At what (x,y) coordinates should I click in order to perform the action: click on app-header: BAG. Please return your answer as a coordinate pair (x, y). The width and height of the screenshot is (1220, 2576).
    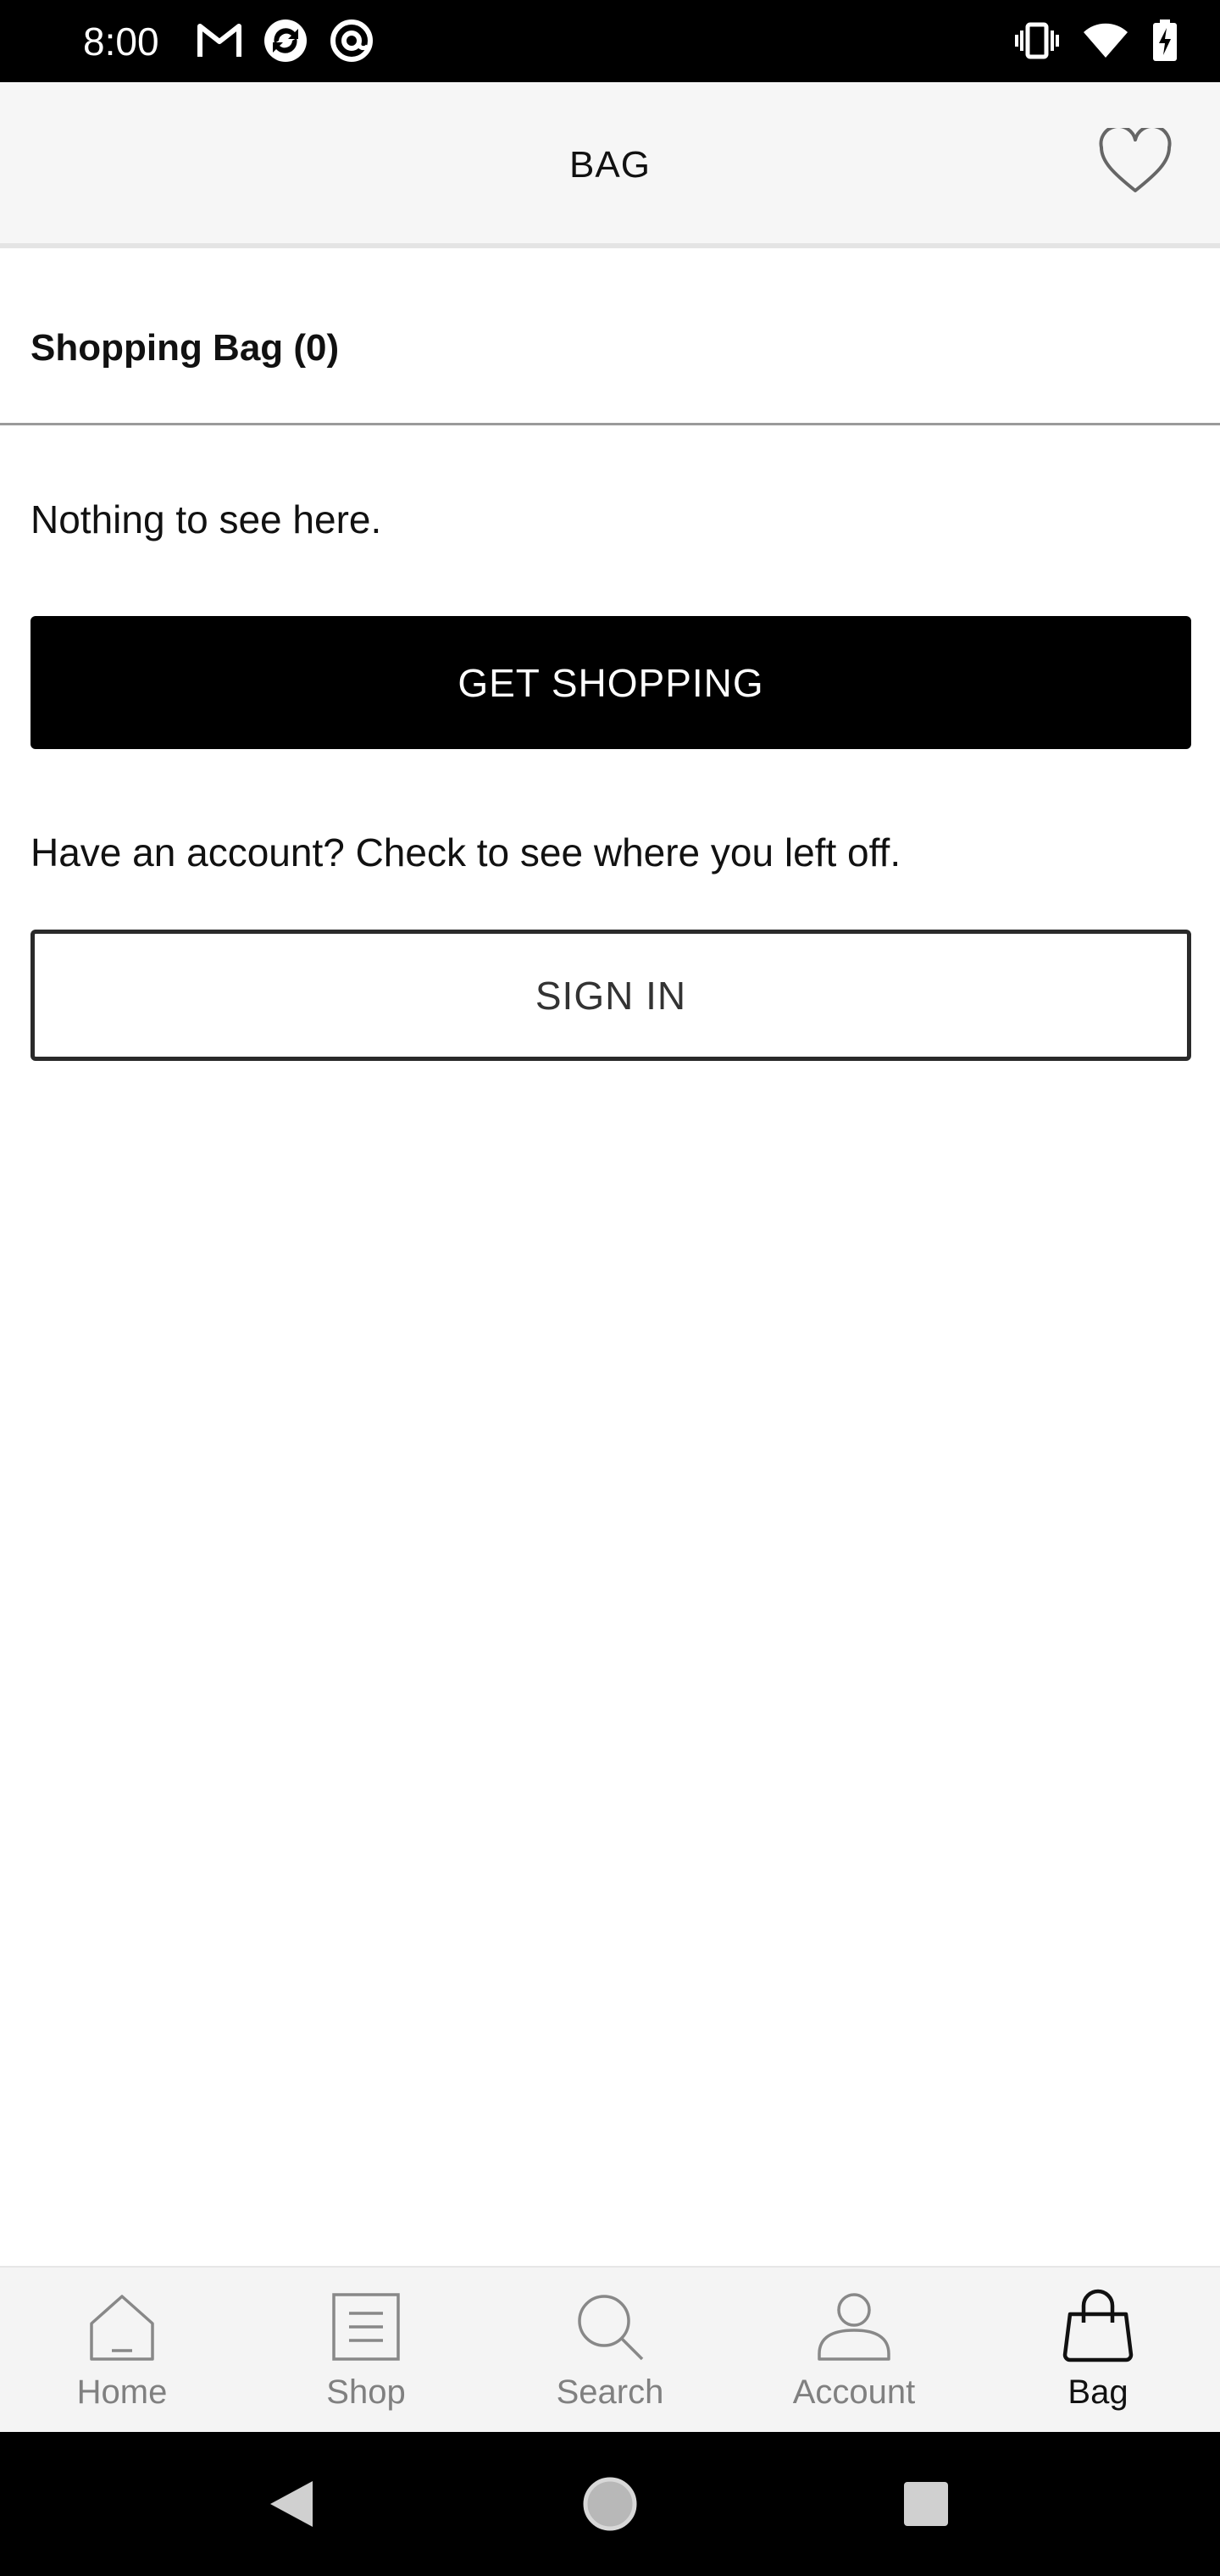
    Looking at the image, I should click on (610, 165).